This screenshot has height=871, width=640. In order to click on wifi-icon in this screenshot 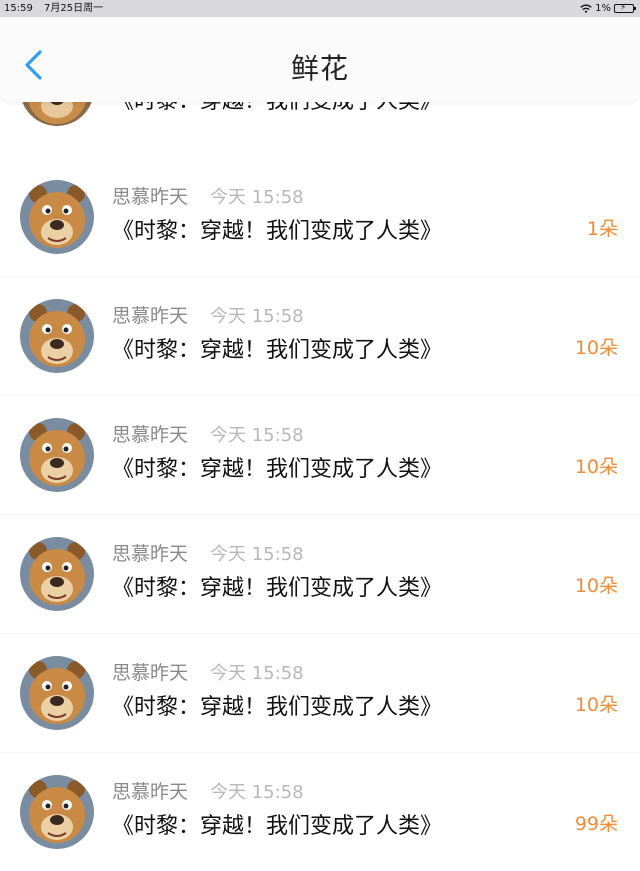, I will do `click(586, 8)`.